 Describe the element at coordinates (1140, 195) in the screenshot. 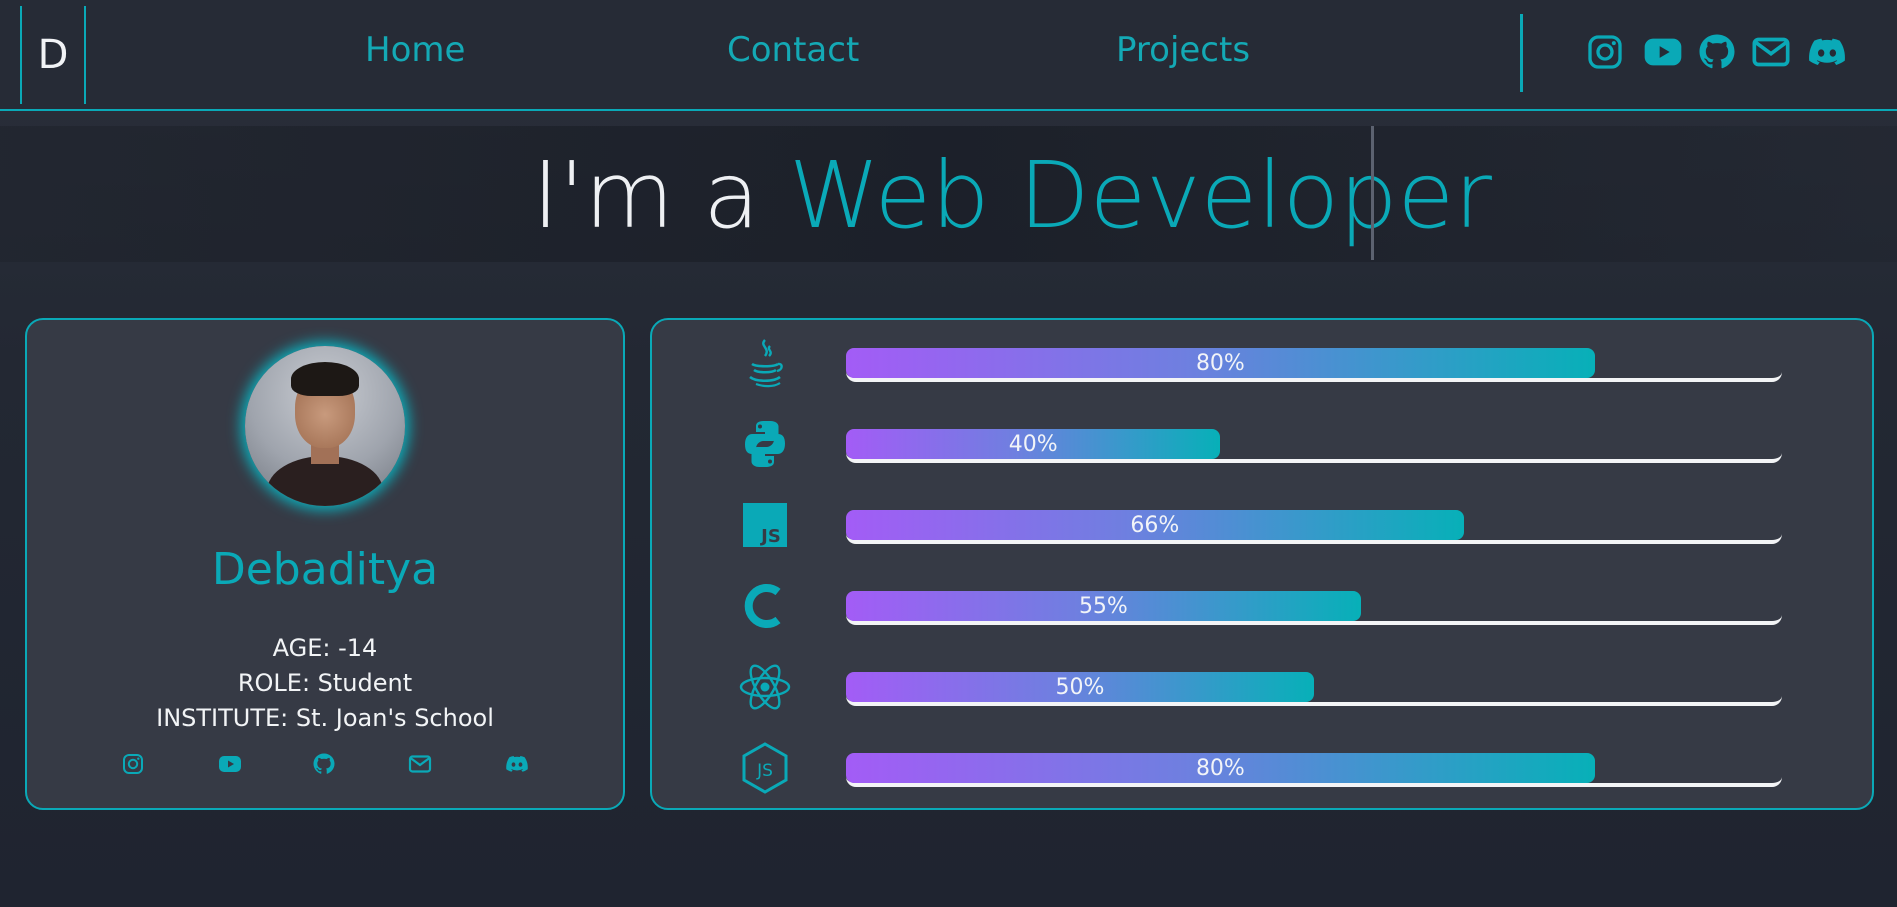

I see `hero-highlight: Web Developer` at that location.